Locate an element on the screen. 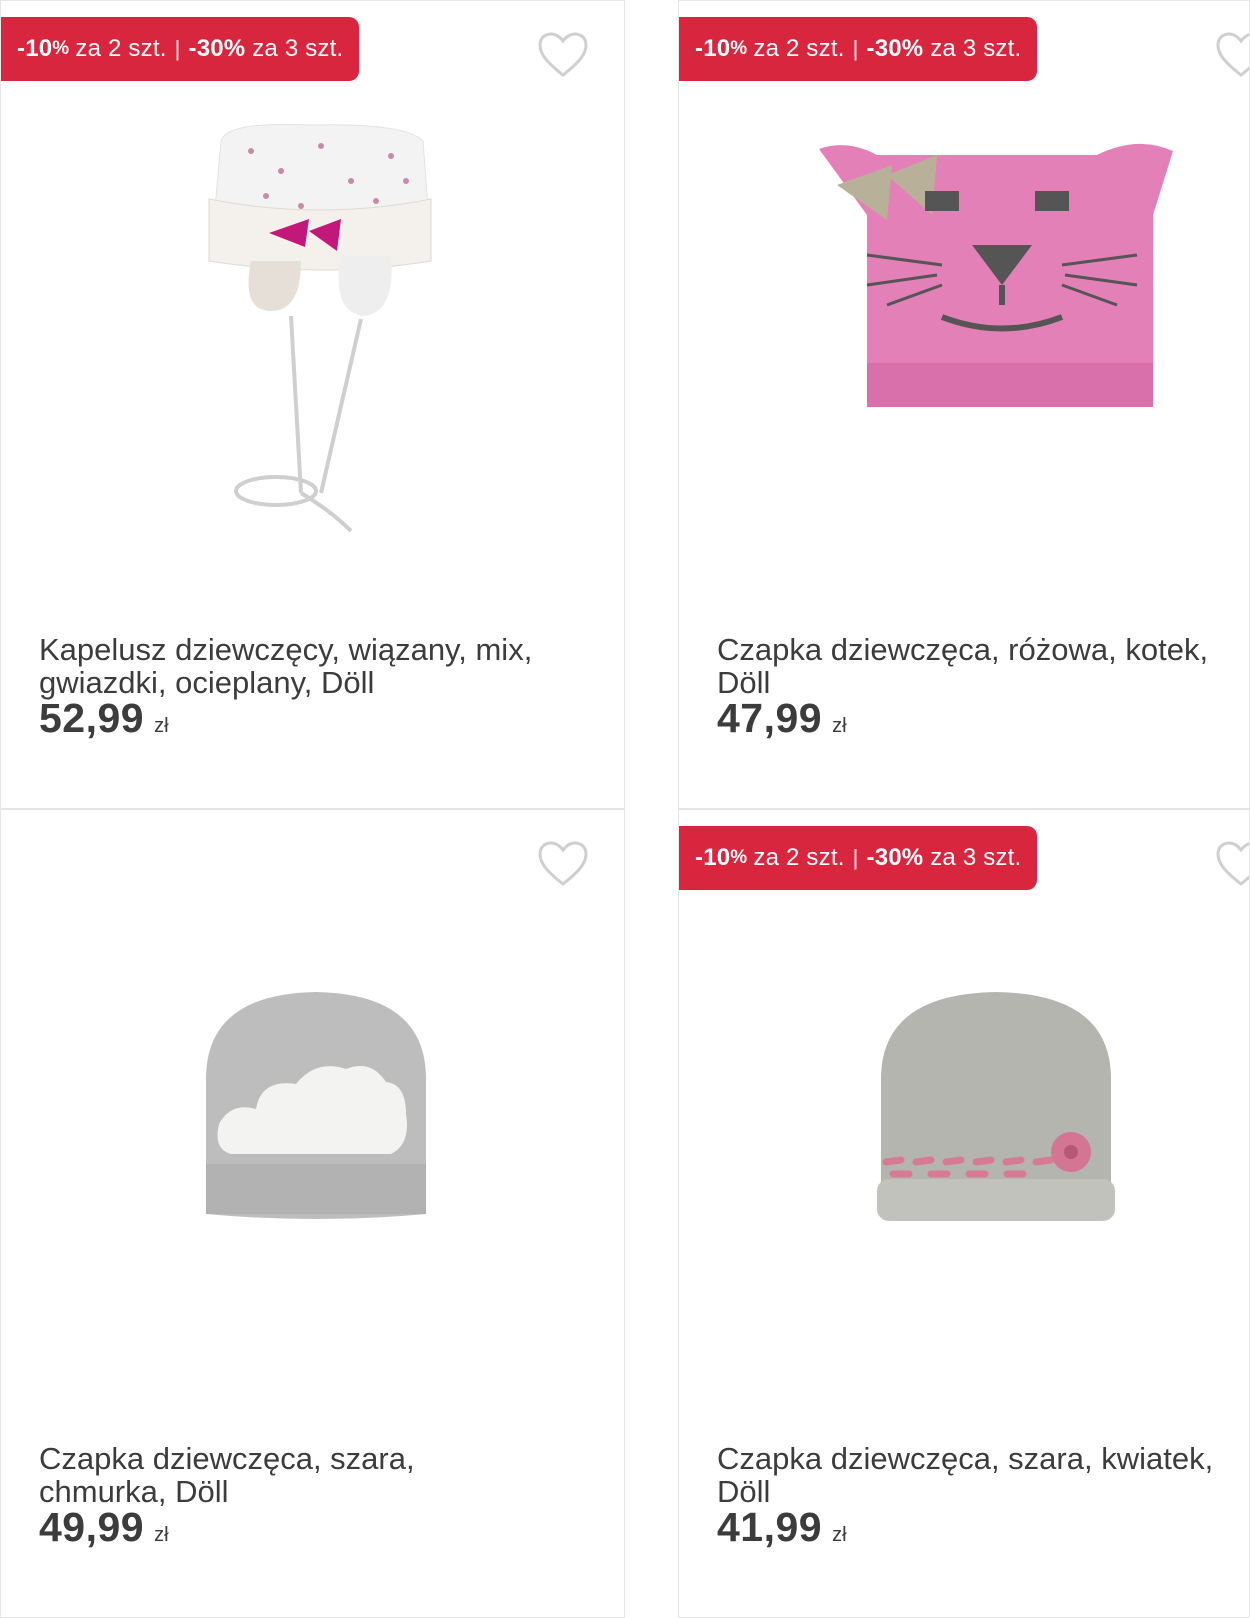 Image resolution: width=1250 pixels, height=1618 pixels. product-price: 47,99 zł is located at coordinates (782, 718).